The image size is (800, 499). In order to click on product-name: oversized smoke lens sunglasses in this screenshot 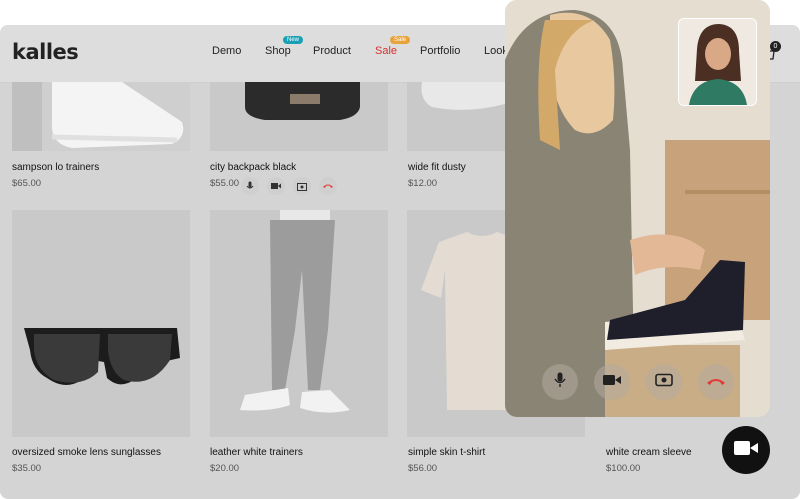, I will do `click(86, 452)`.